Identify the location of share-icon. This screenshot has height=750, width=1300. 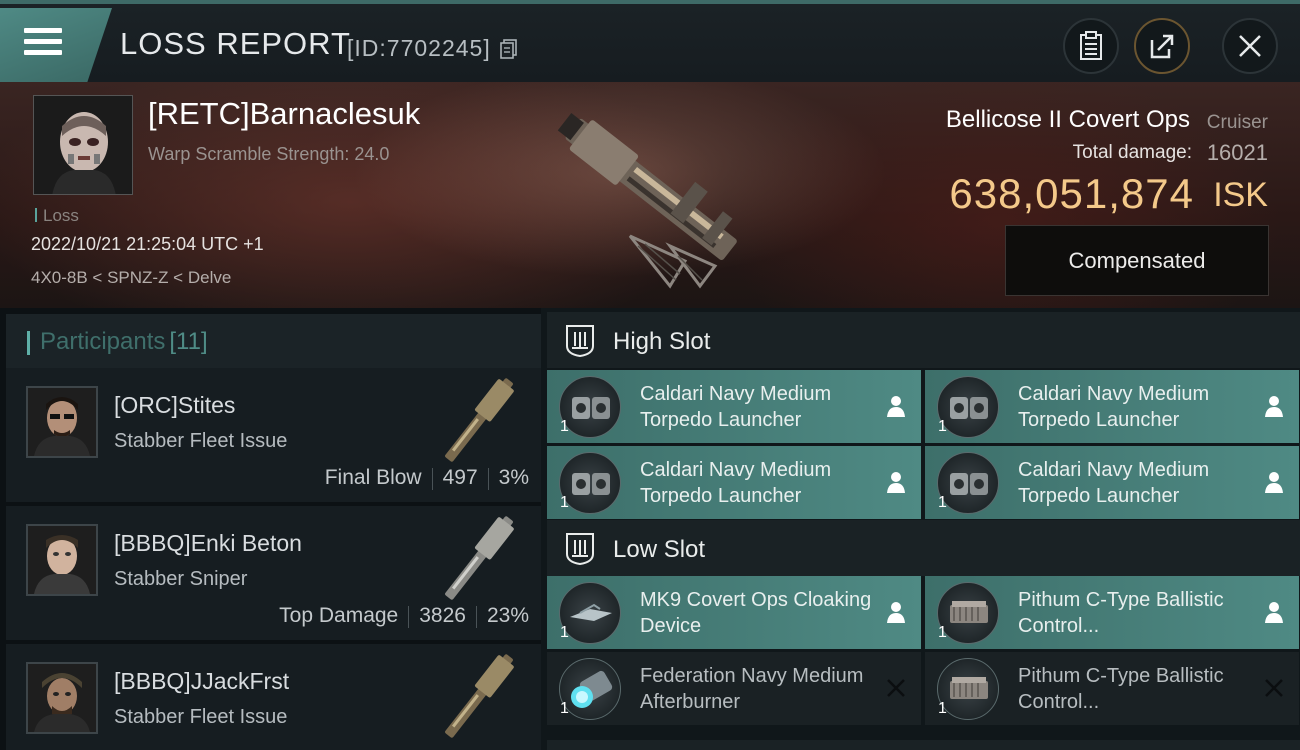
(1162, 46).